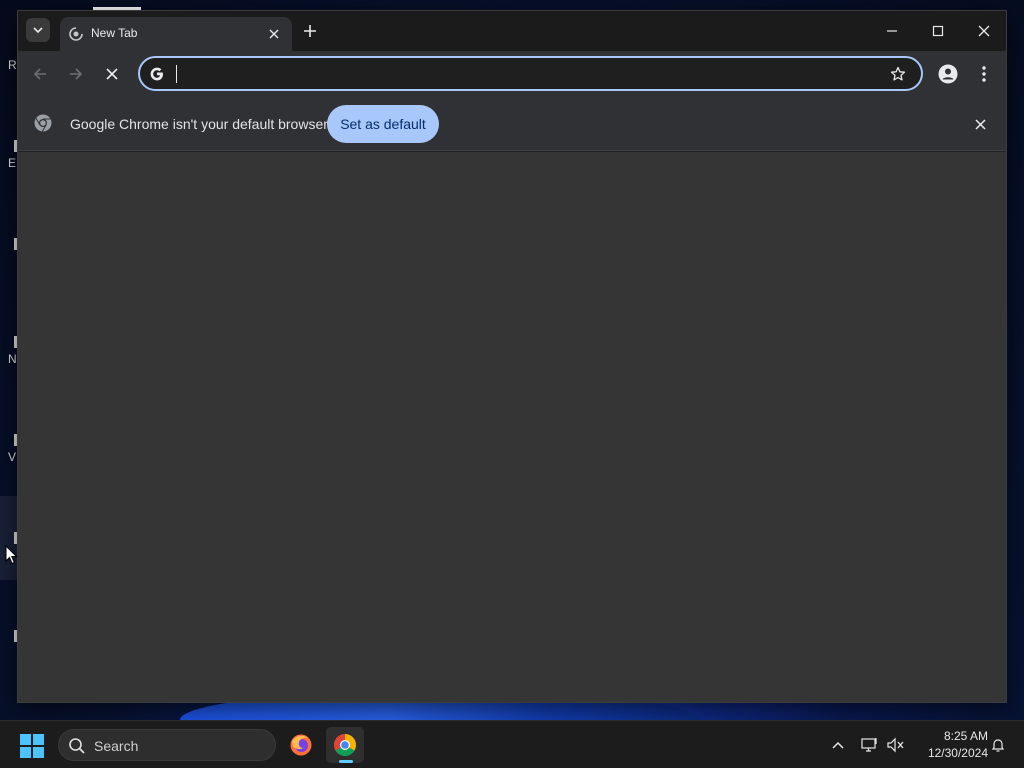  I want to click on tab-search-button, so click(38, 30).